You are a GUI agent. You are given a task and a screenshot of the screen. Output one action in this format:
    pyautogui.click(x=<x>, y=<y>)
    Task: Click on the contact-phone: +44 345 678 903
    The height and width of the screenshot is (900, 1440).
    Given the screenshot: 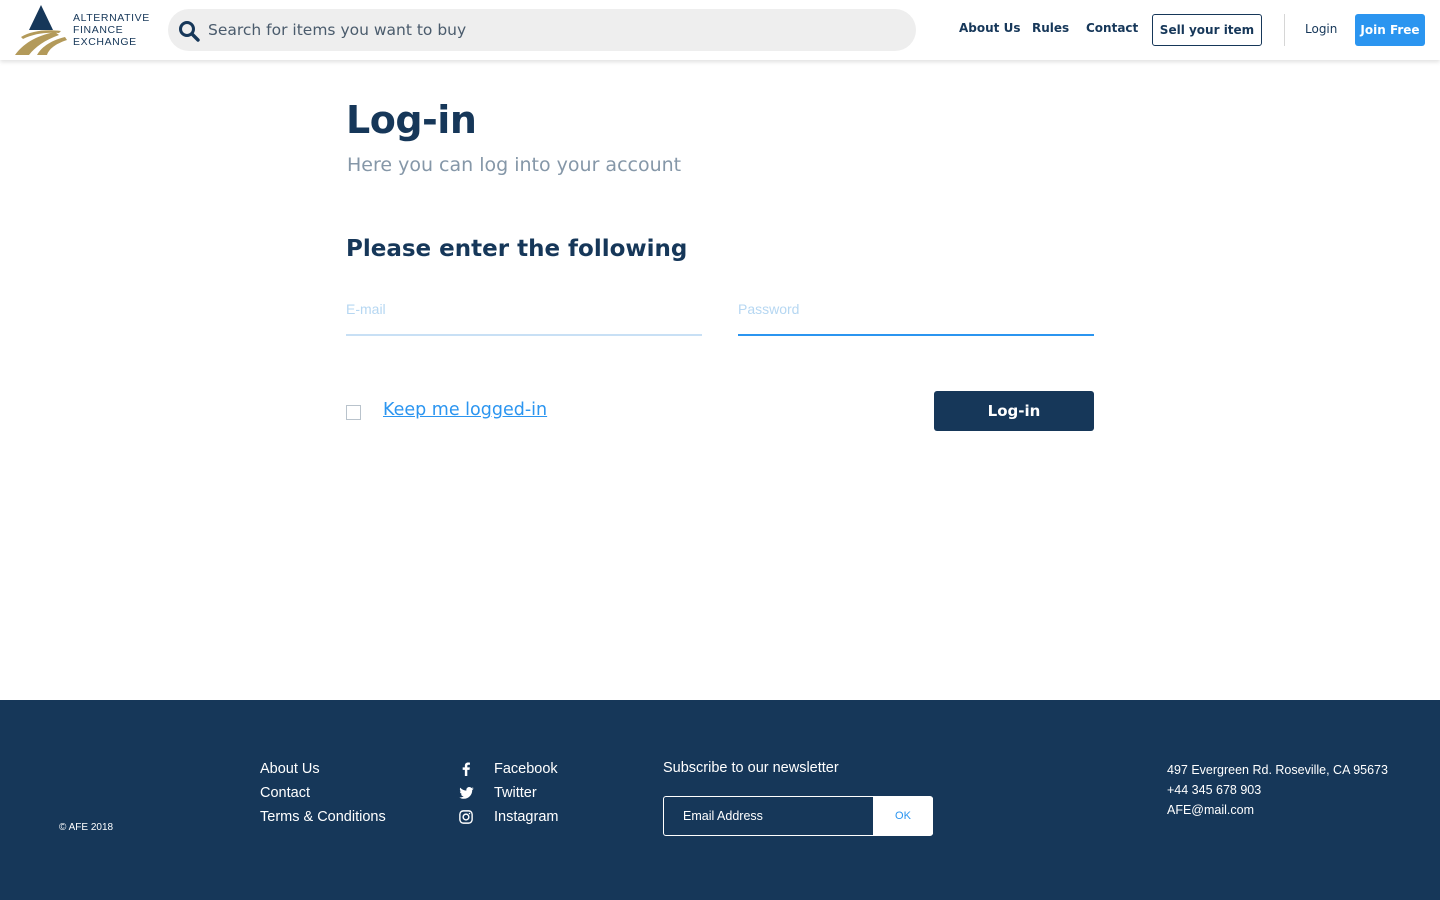 What is the action you would take?
    pyautogui.click(x=1214, y=790)
    